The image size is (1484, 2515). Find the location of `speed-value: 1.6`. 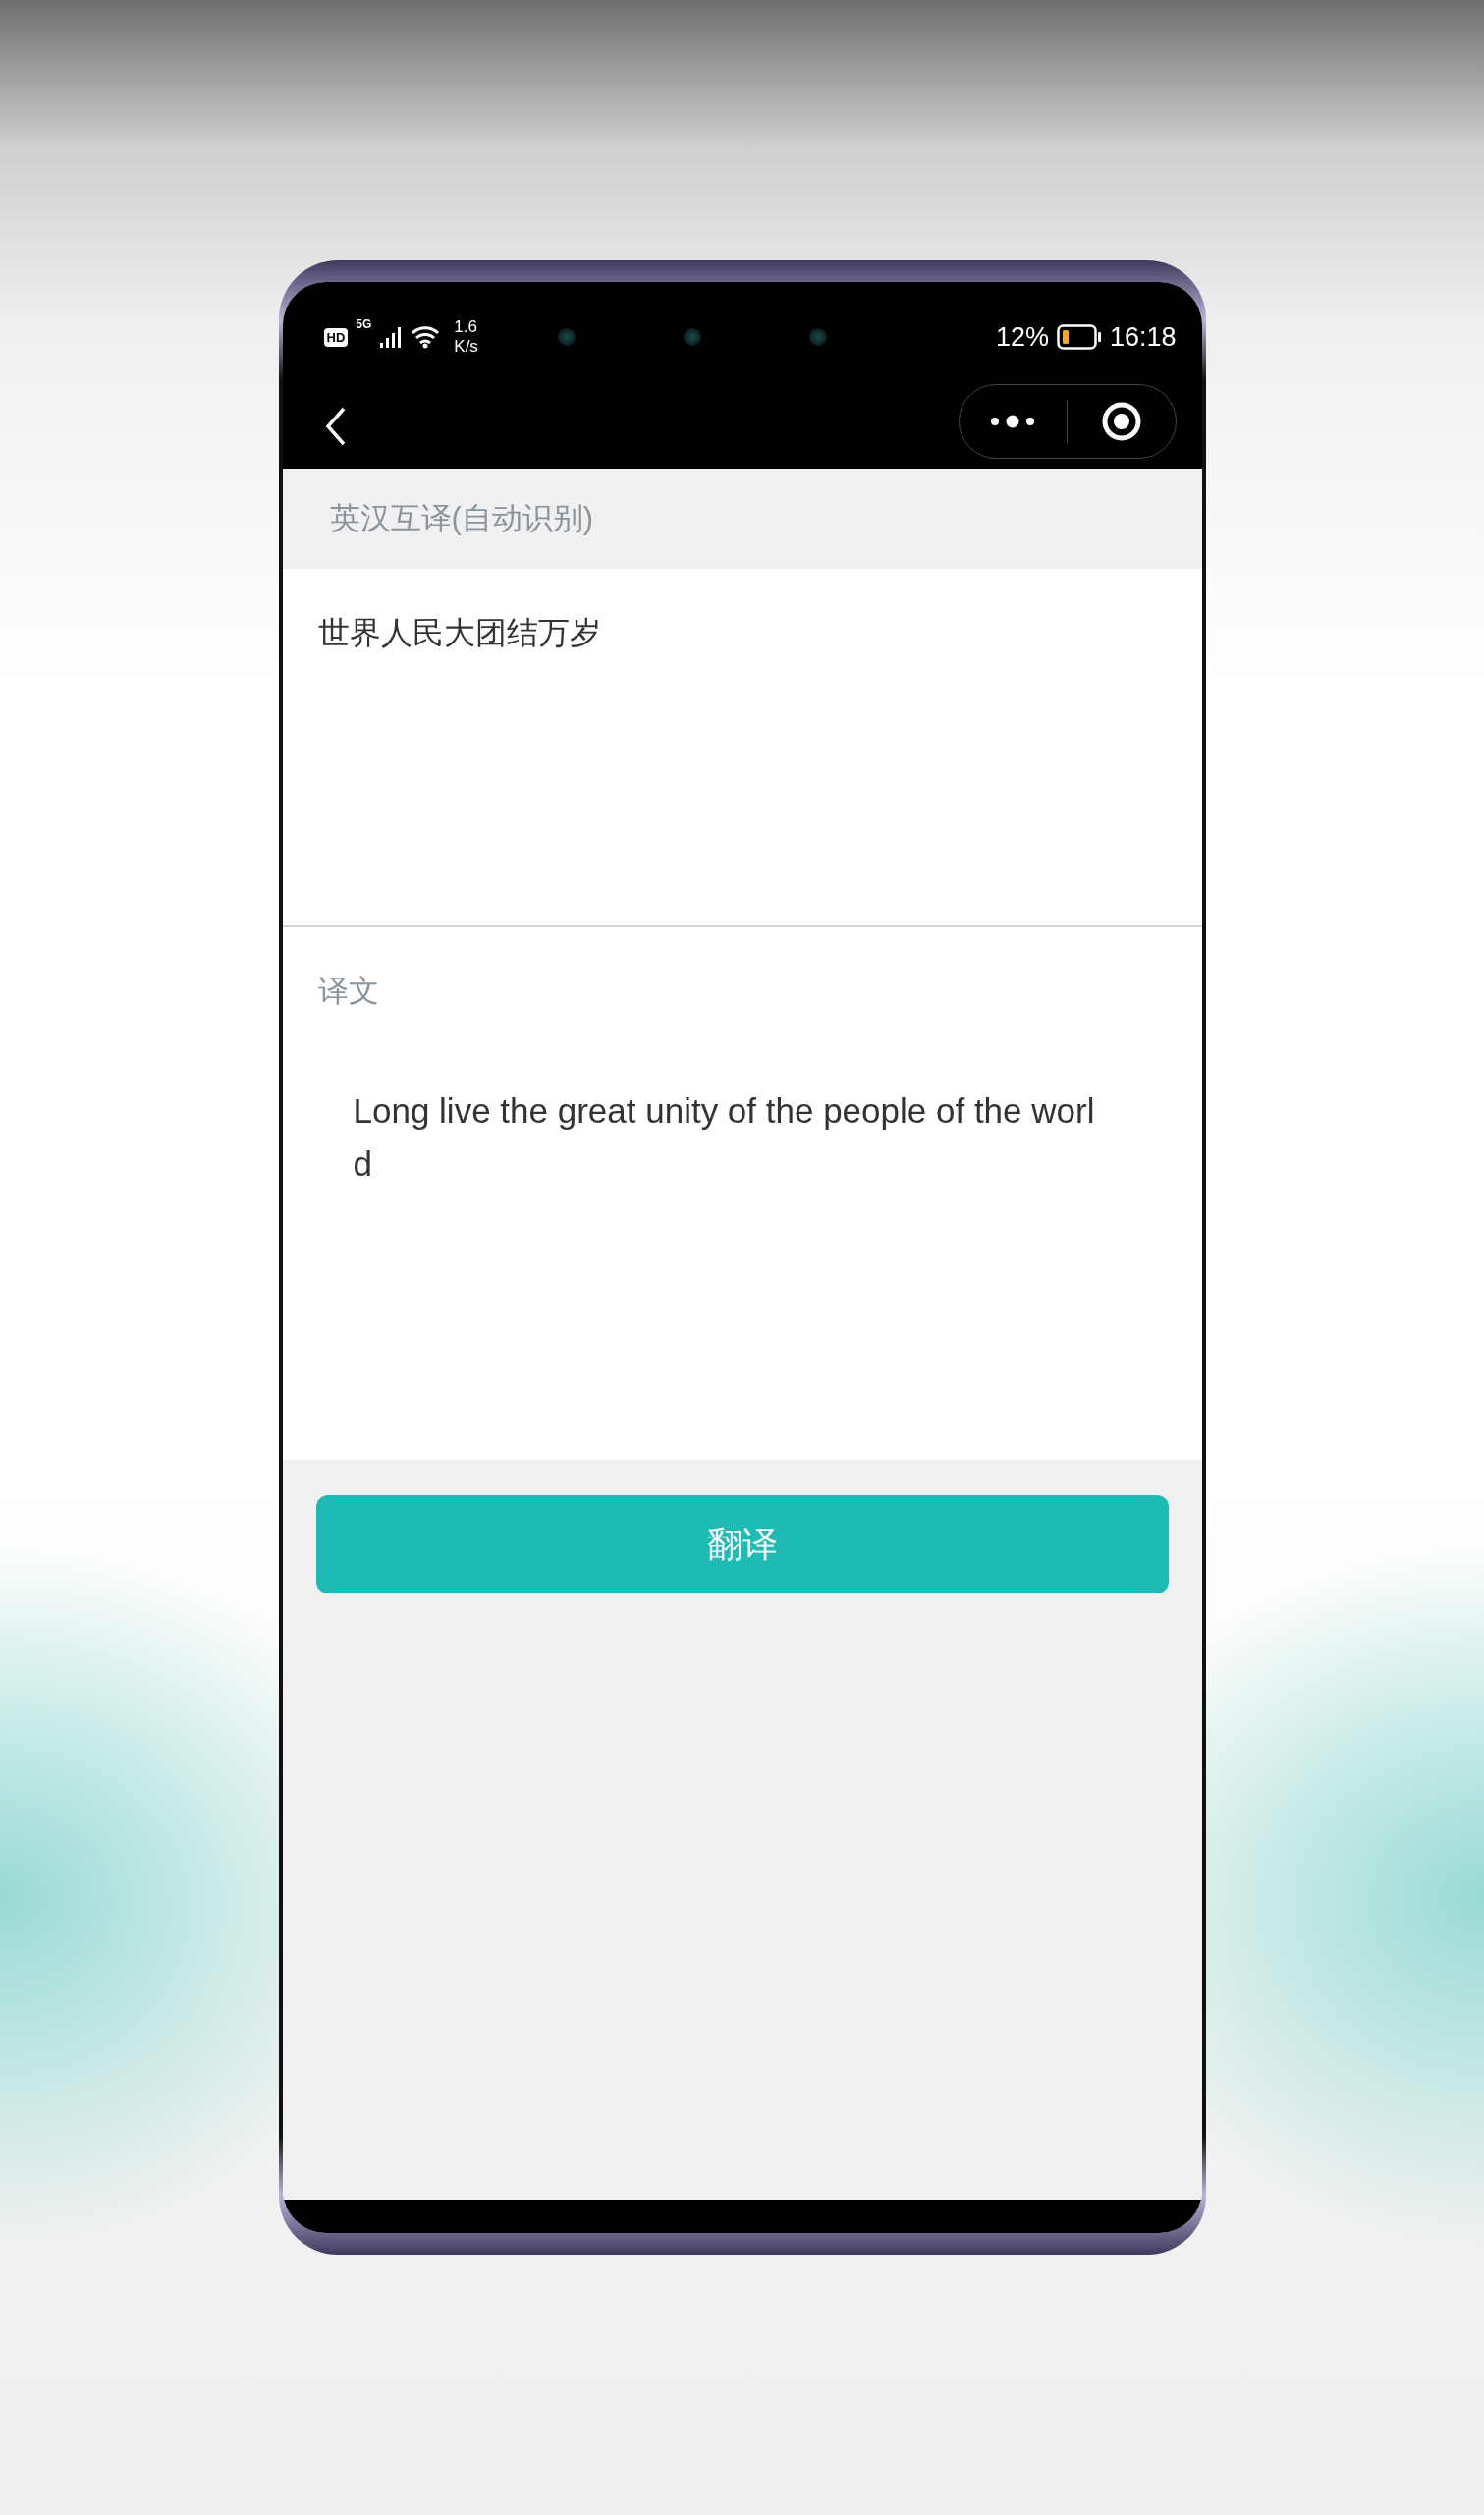

speed-value: 1.6 is located at coordinates (466, 327).